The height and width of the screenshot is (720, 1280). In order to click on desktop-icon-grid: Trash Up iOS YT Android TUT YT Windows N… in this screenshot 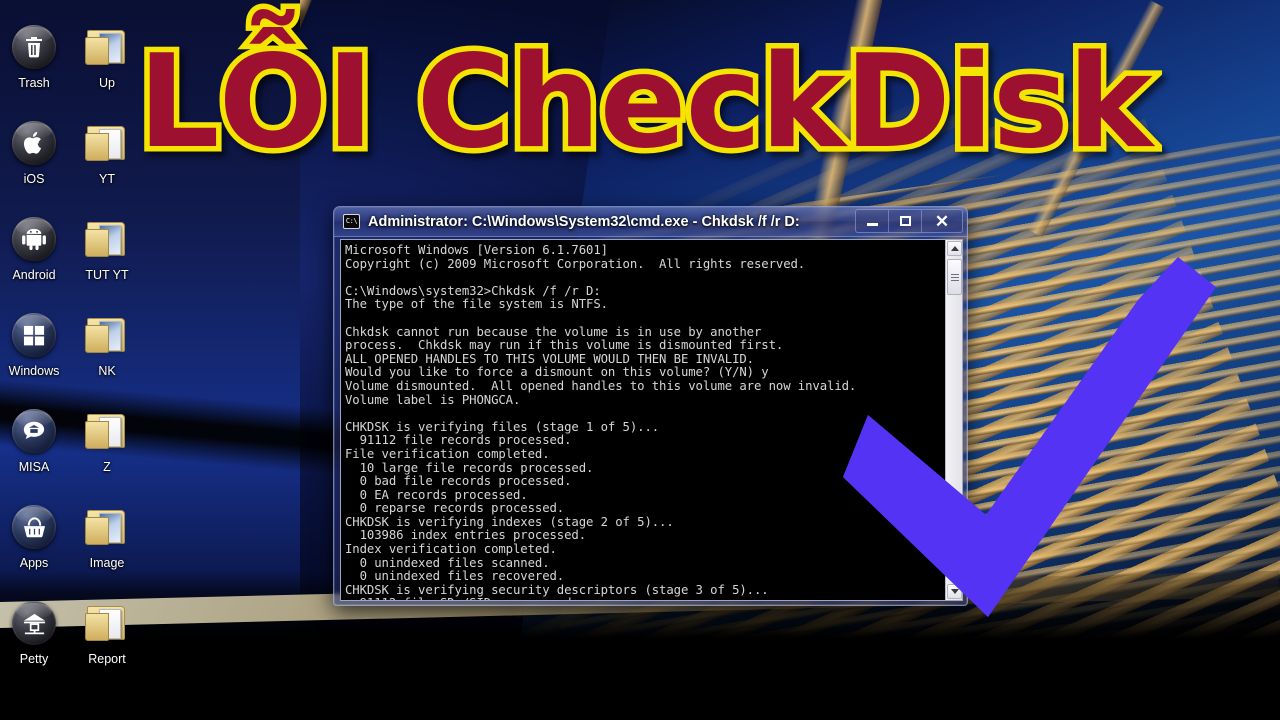, I will do `click(75, 354)`.